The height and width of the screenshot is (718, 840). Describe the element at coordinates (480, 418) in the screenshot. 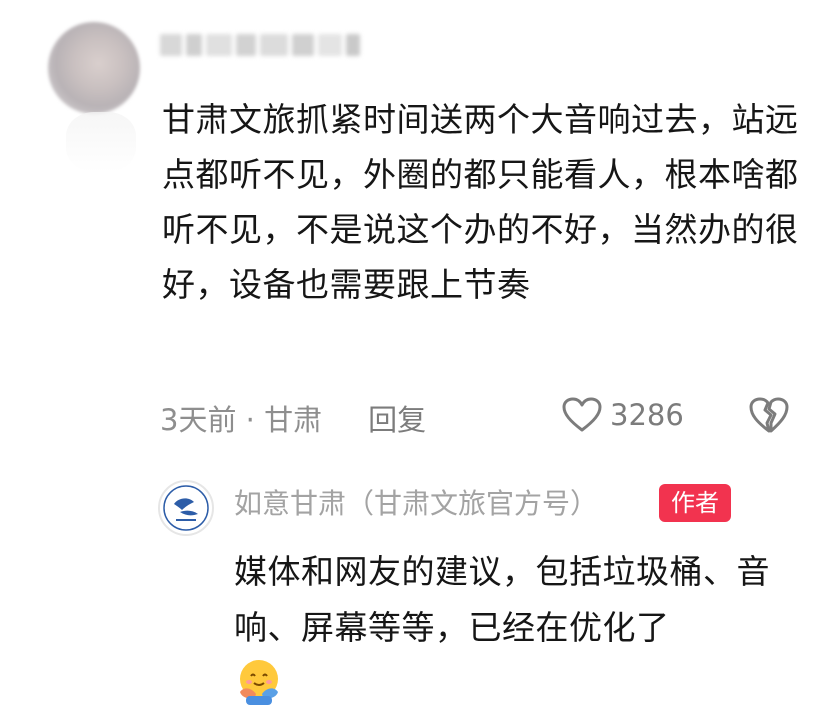

I see `comment-meta: 3天前 · 甘肃 回复` at that location.